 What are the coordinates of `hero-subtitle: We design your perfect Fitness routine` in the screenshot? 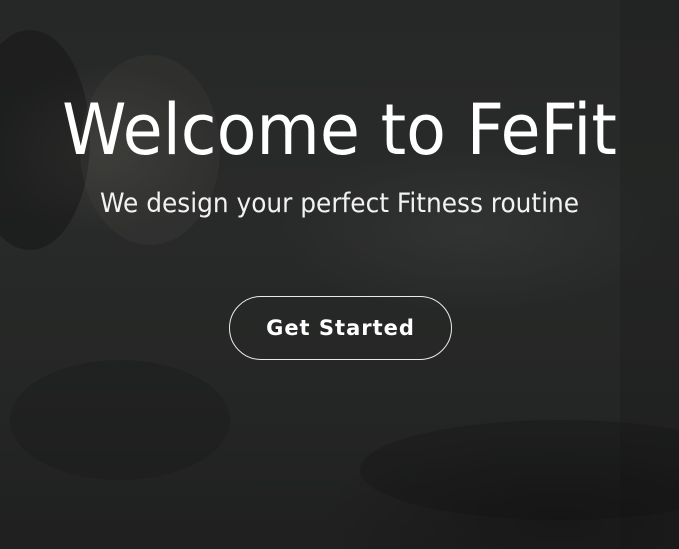 It's located at (339, 203).